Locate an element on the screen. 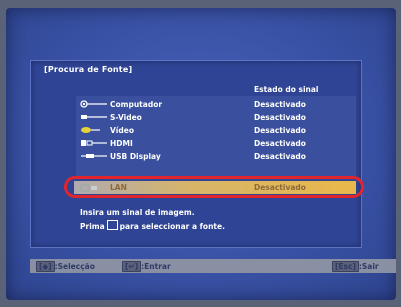  enter-label: :Entrar is located at coordinates (156, 266).